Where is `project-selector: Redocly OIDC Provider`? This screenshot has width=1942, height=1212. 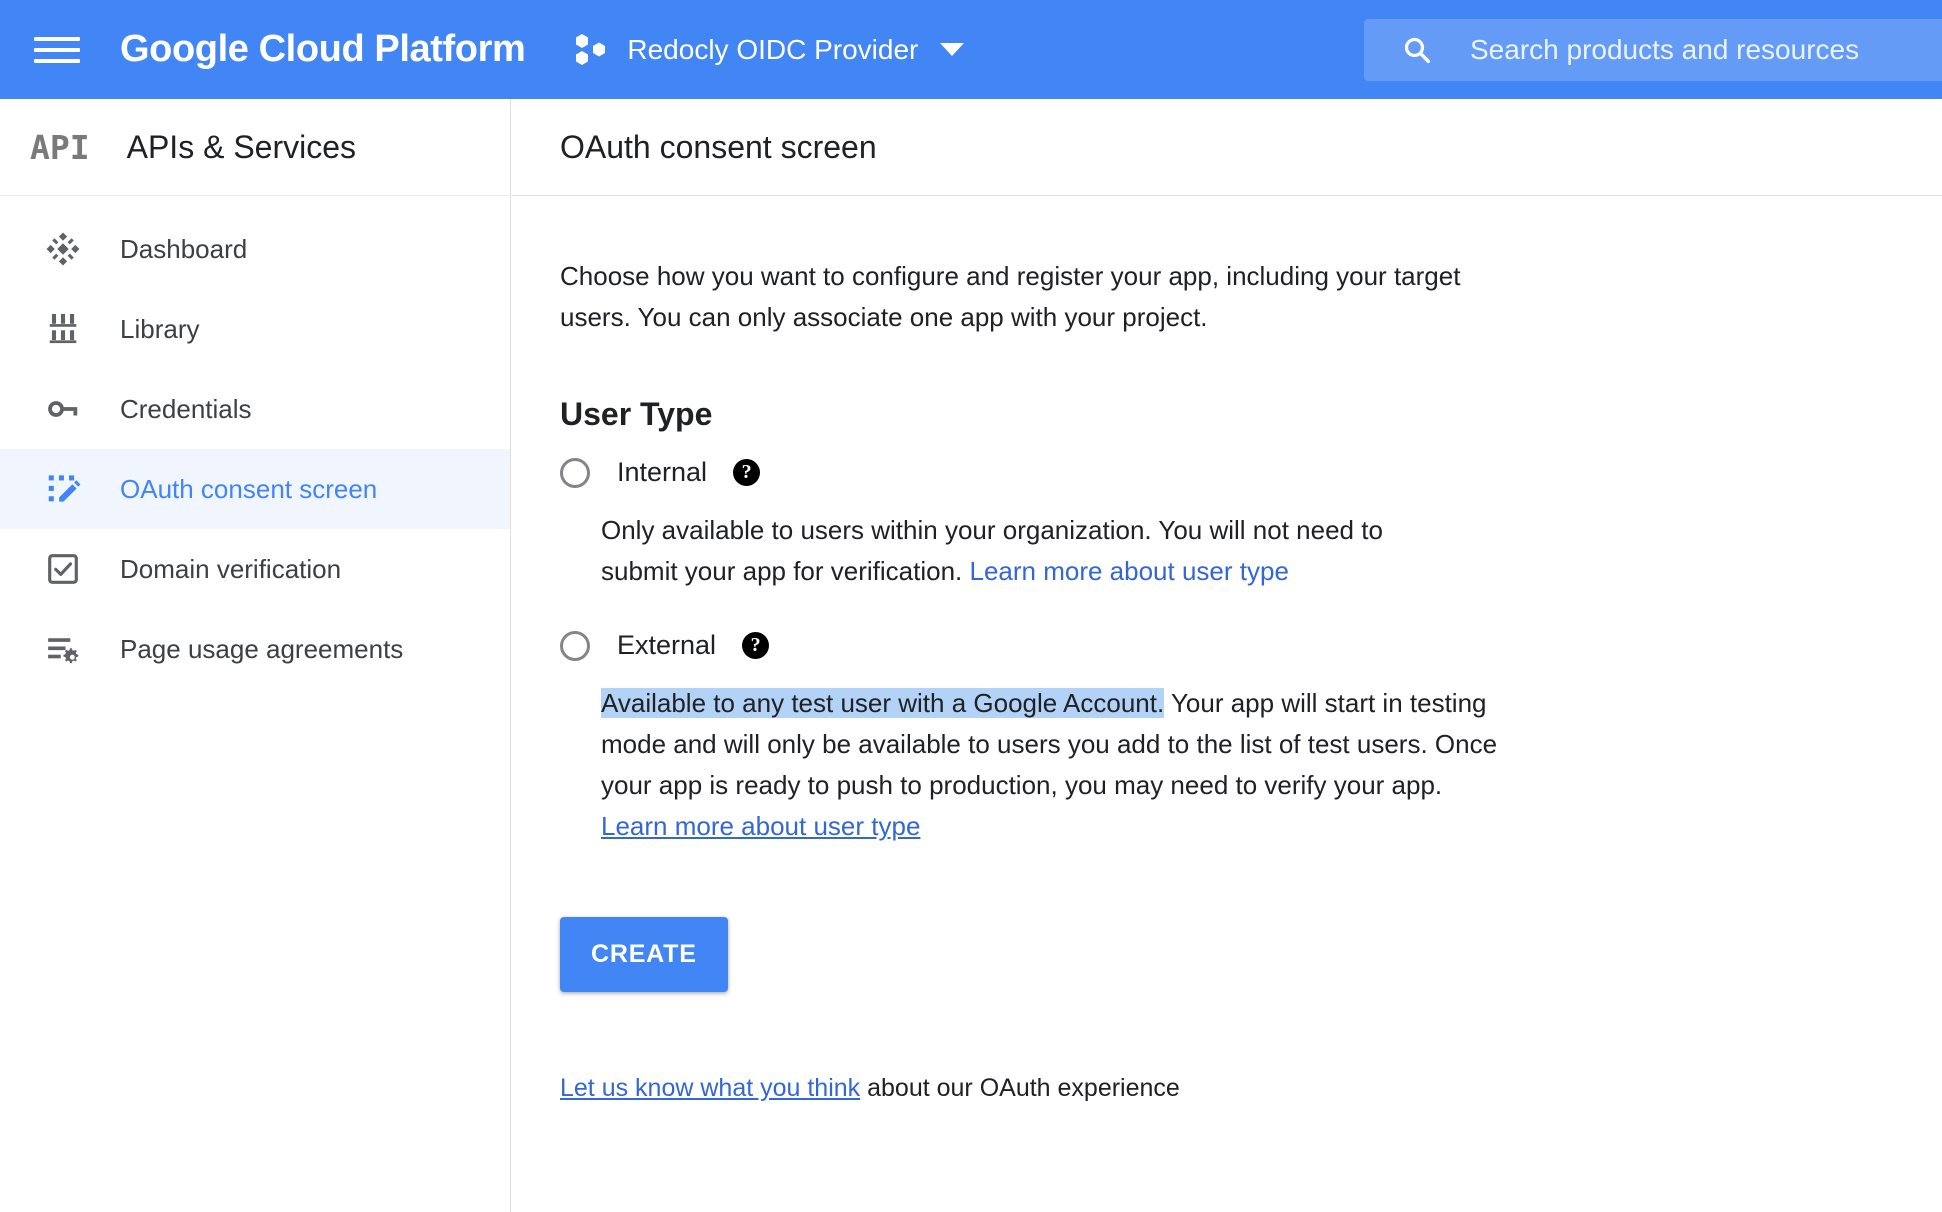
project-selector: Redocly OIDC Provider is located at coordinates (768, 50).